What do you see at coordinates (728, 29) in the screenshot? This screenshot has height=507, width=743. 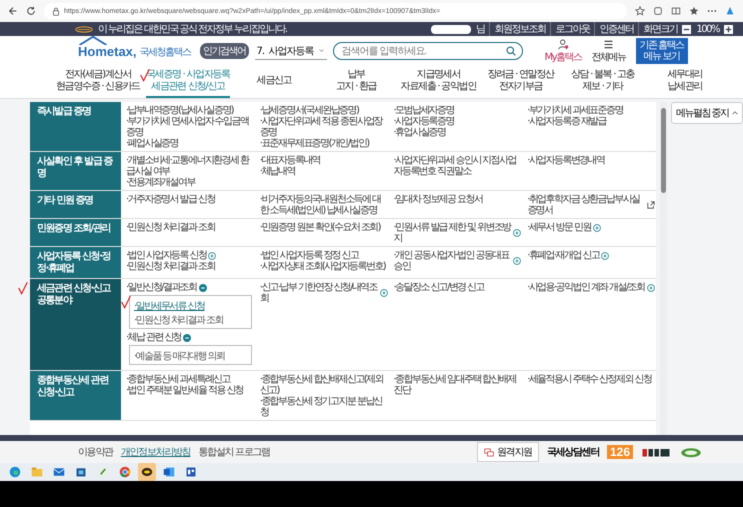 I see `zoom-in-icon` at bounding box center [728, 29].